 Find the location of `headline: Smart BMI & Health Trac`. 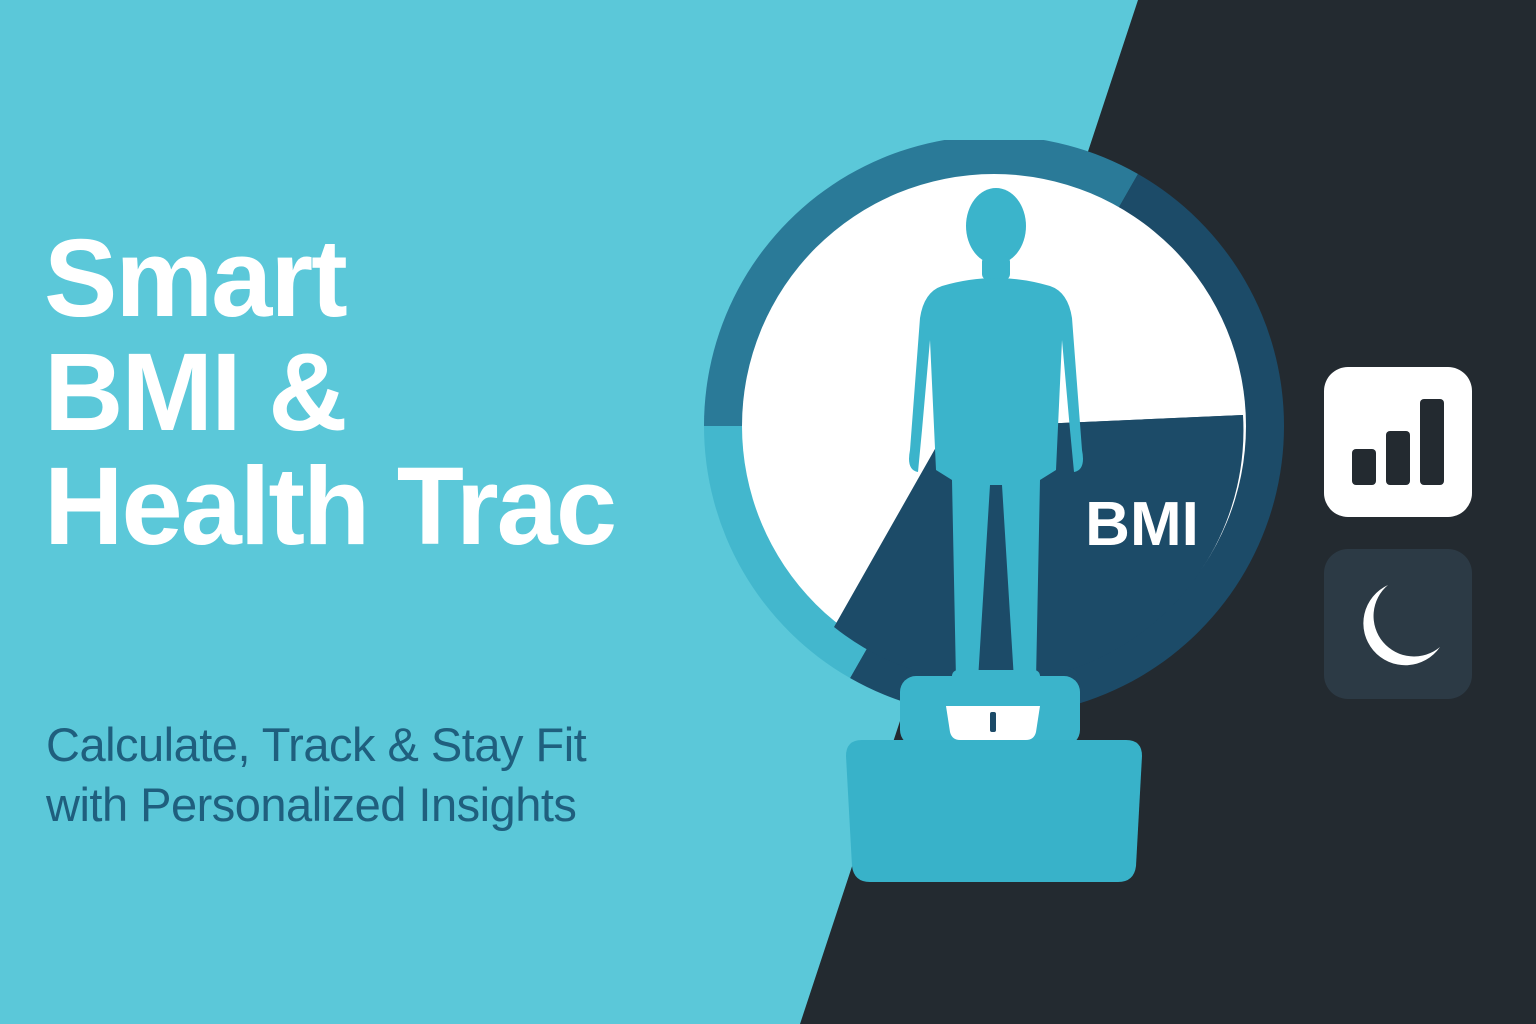

headline: Smart BMI & Health Trac is located at coordinates (330, 392).